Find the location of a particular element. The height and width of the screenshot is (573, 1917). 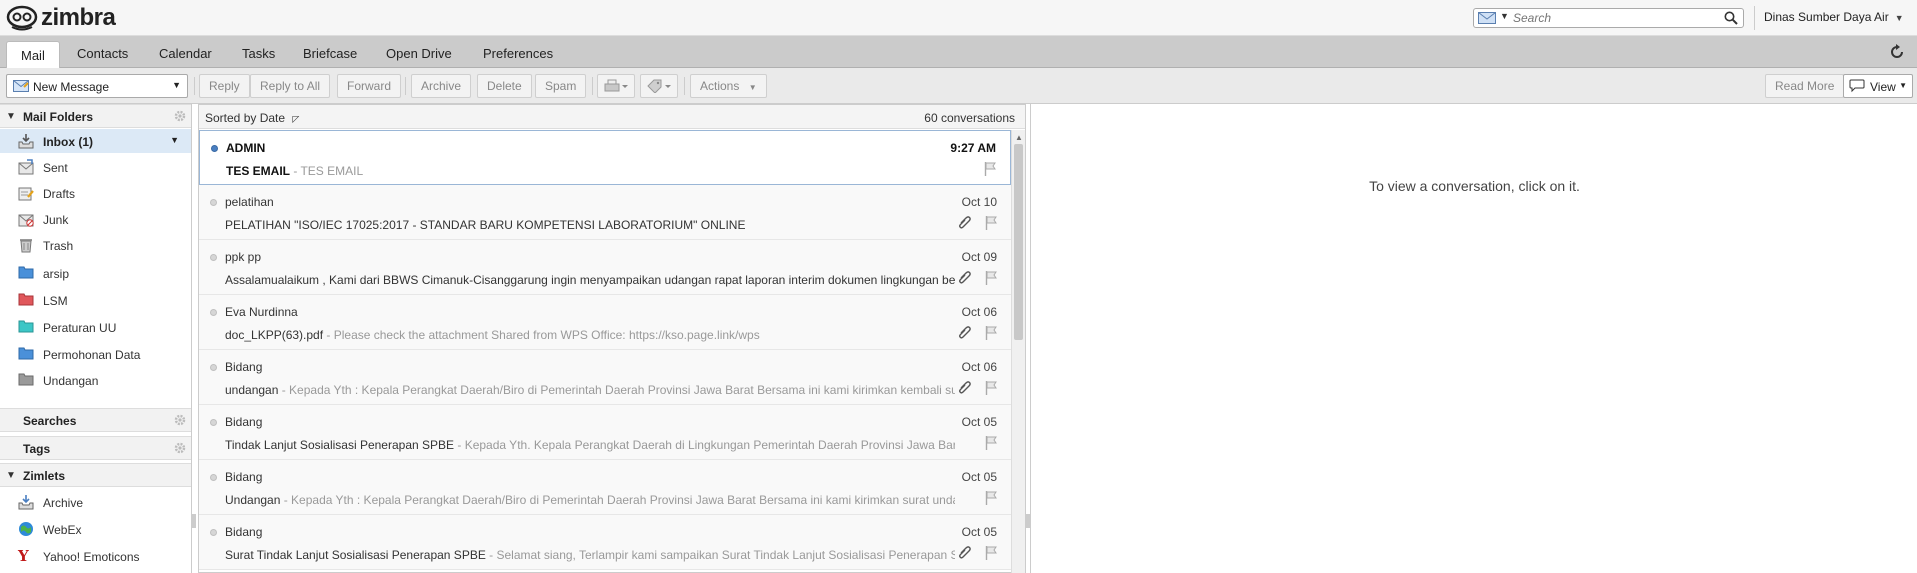

conversation-row: ADMIN 9:27 AM TES EMAIL - TES EMAIL is located at coordinates (605, 157).